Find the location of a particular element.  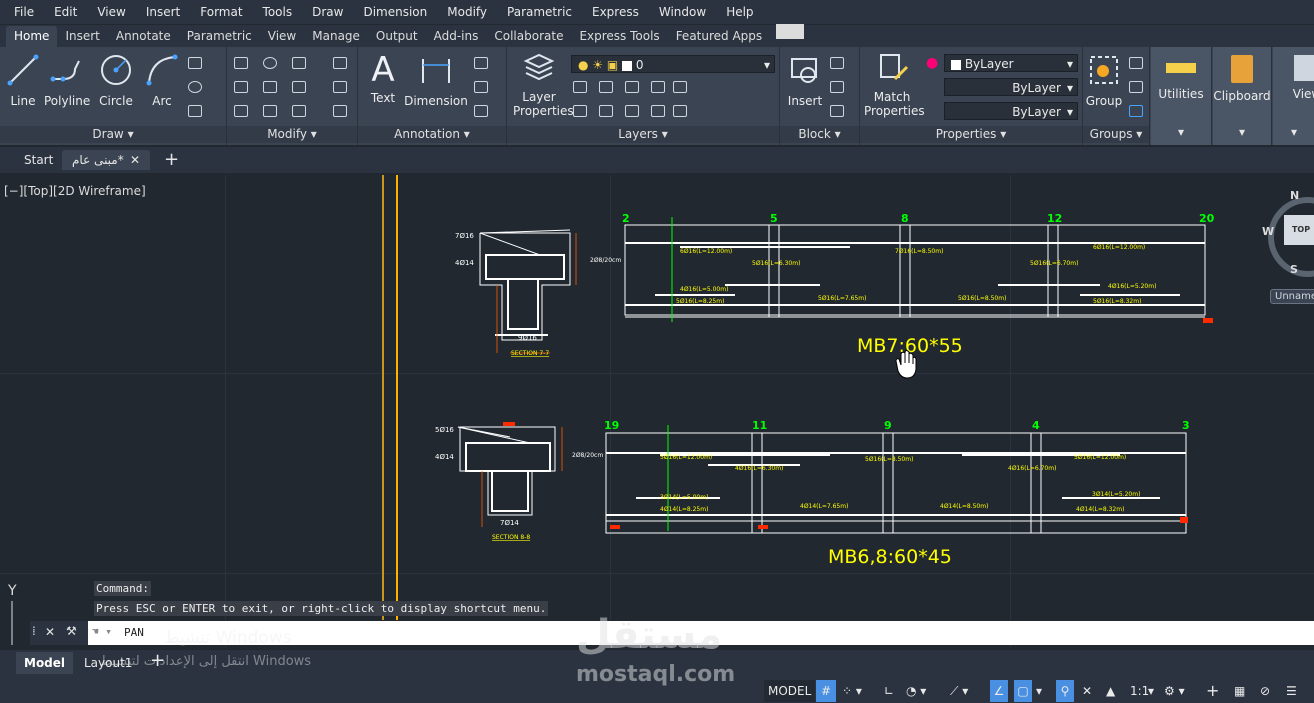

menu-draw: Draw is located at coordinates (327, 12).